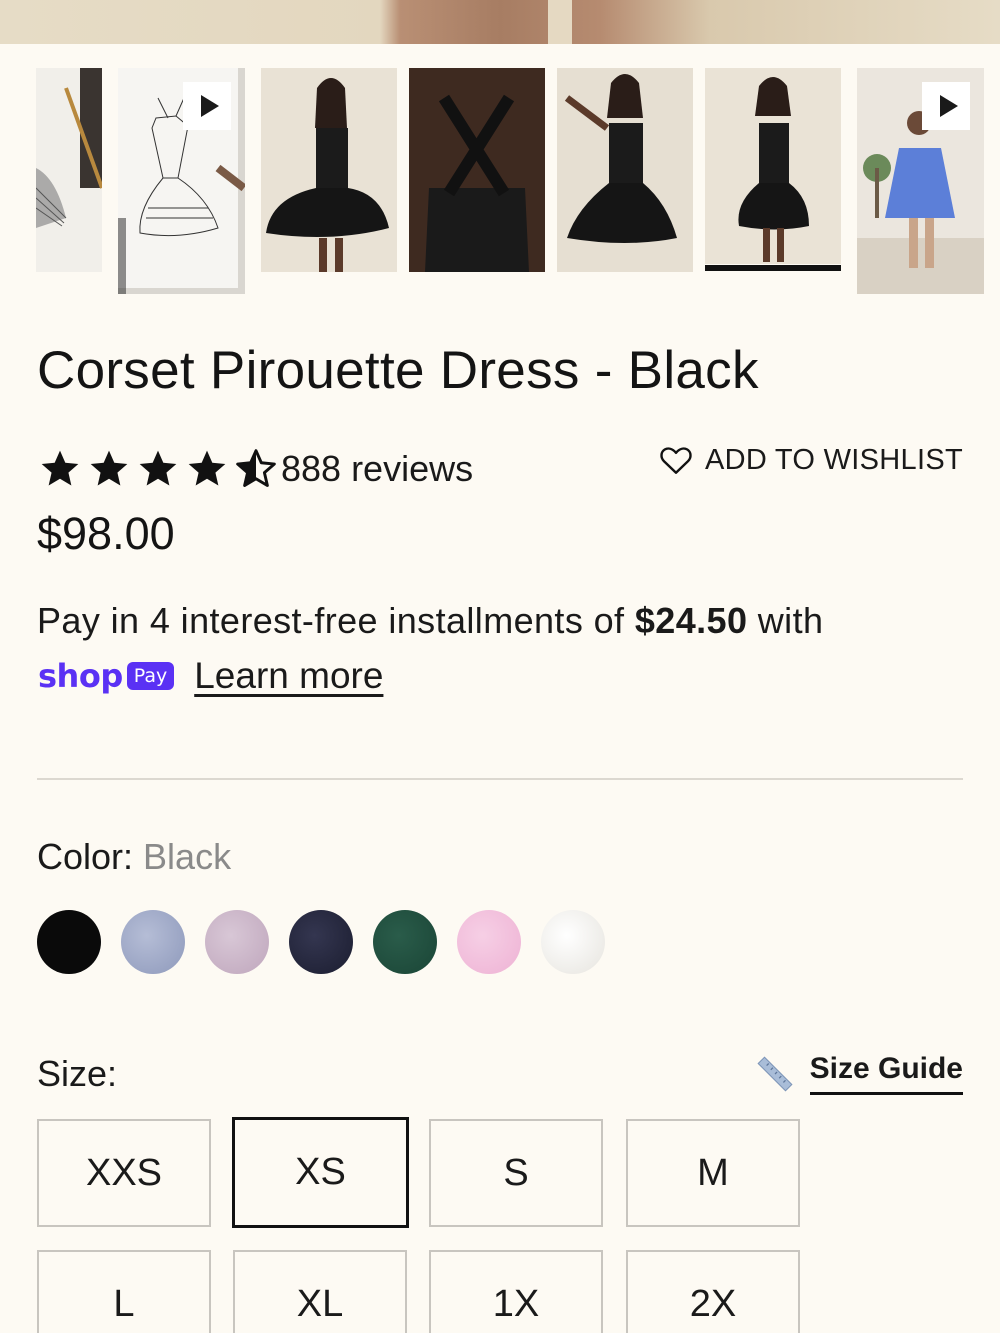 Image resolution: width=1000 pixels, height=1333 pixels. I want to click on star-rating, so click(158, 469).